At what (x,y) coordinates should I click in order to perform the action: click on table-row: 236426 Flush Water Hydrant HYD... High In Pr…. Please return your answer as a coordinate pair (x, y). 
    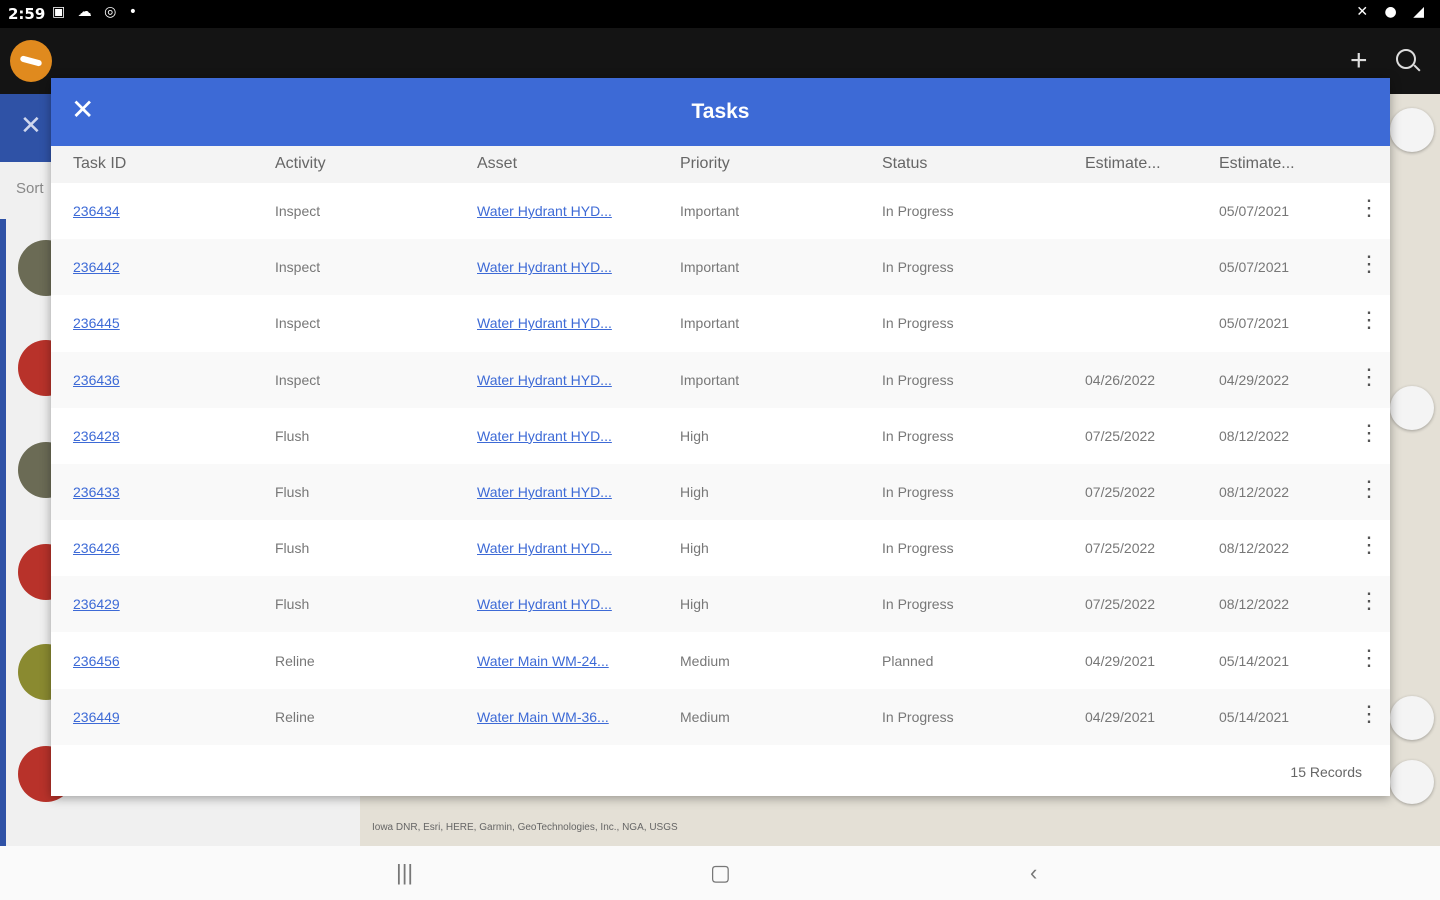
    Looking at the image, I should click on (720, 548).